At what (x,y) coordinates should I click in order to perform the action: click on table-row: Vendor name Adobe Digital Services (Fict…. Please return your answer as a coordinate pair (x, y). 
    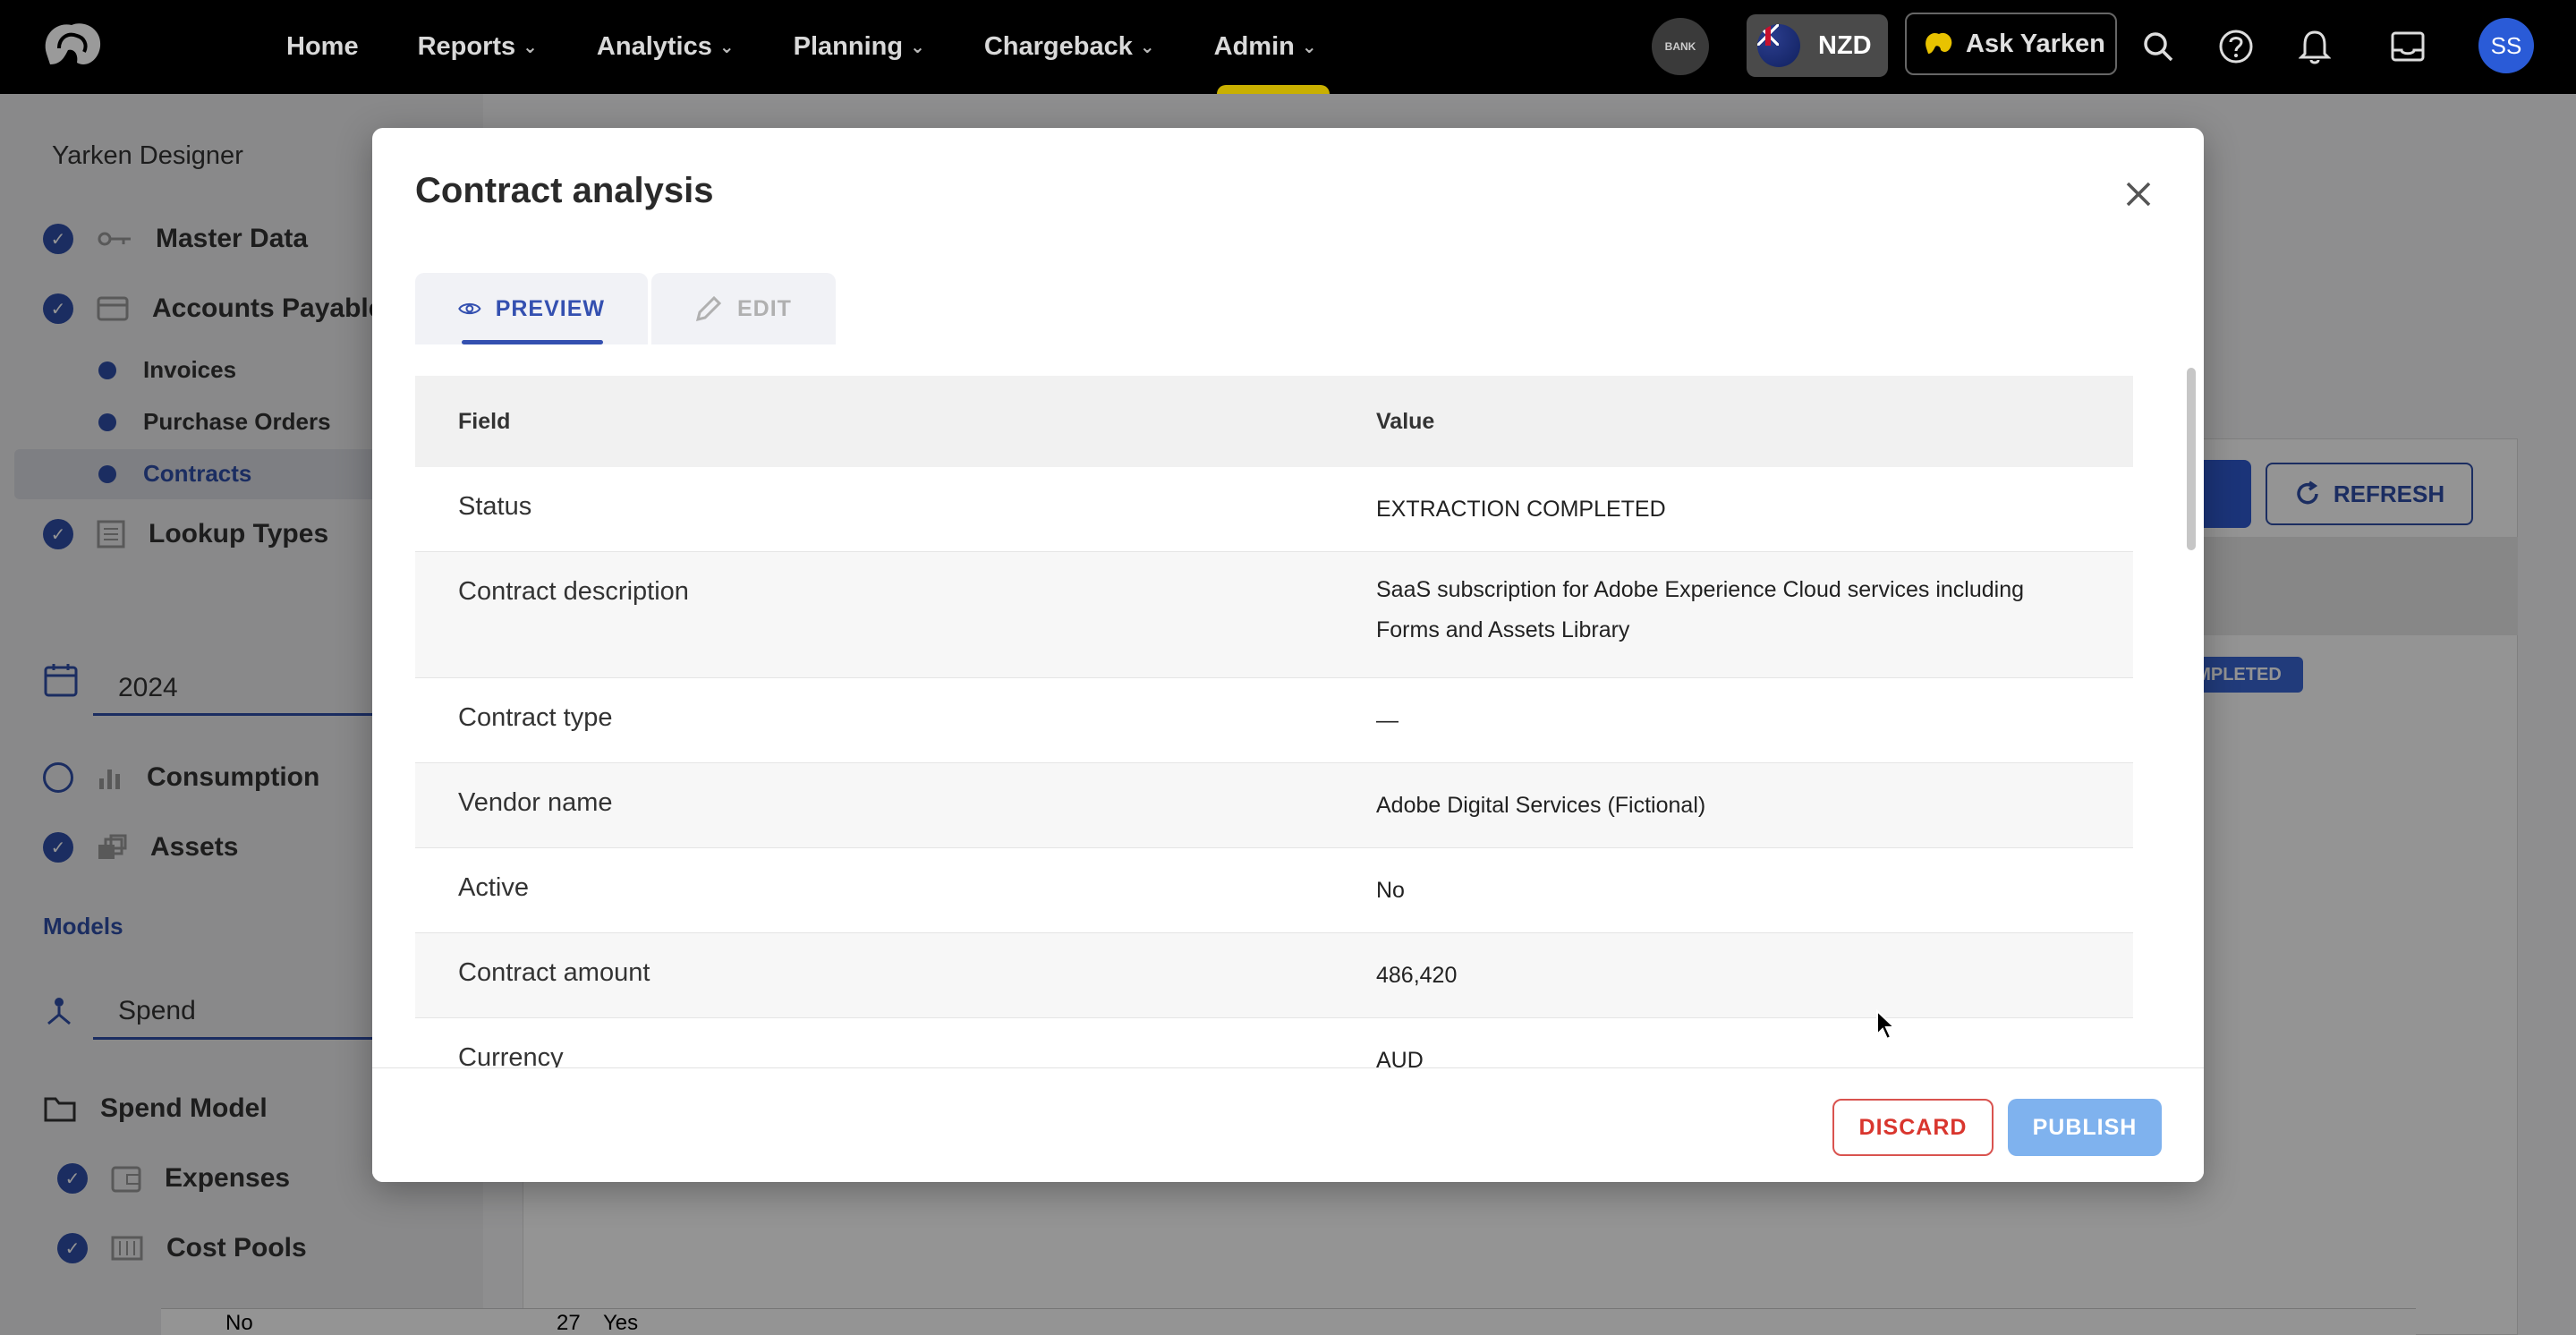
    Looking at the image, I should click on (1274, 805).